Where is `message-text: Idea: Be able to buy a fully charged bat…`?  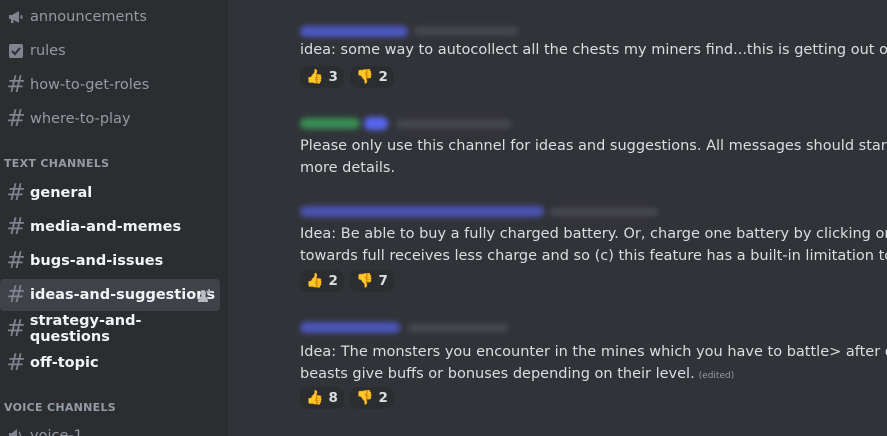 message-text: Idea: Be able to buy a fully charged bat… is located at coordinates (593, 234).